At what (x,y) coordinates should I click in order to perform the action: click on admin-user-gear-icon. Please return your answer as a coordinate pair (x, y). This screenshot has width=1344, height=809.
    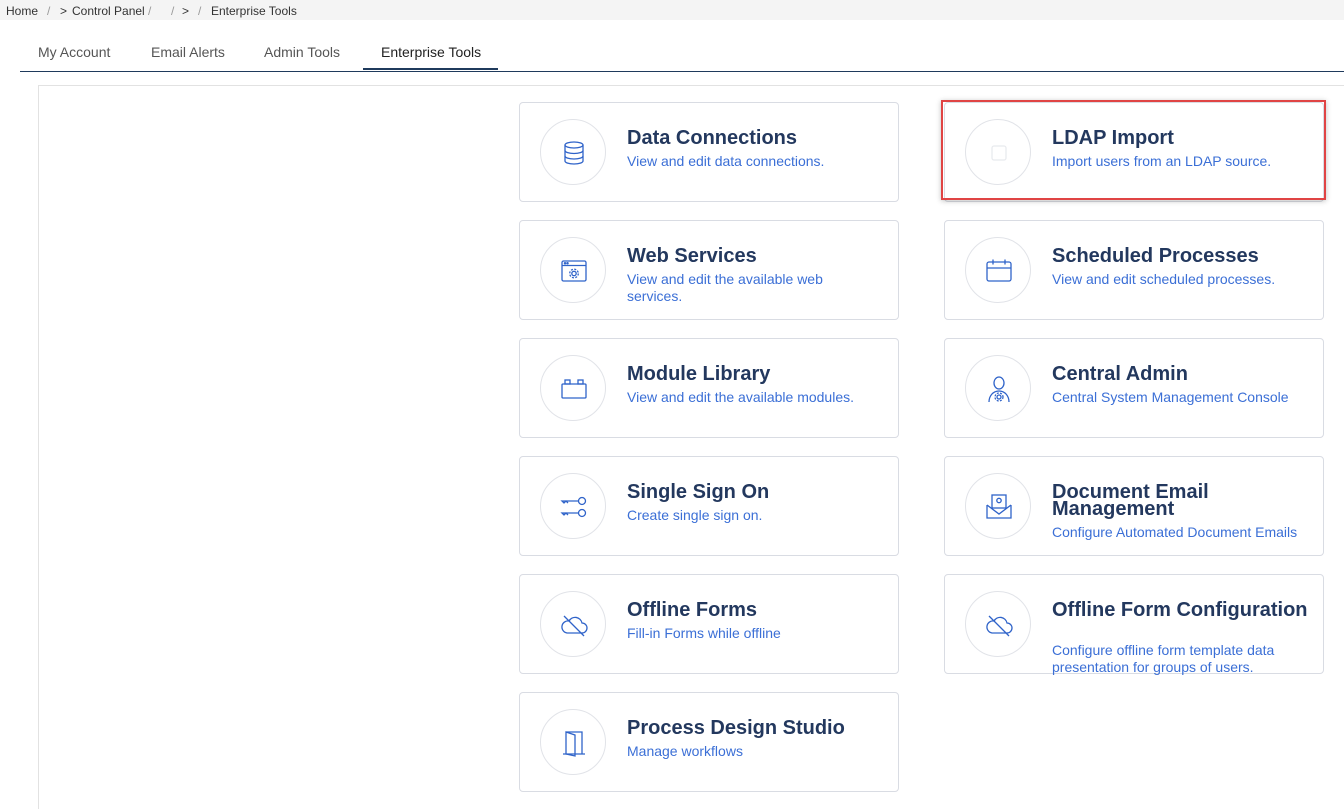
    Looking at the image, I should click on (999, 389).